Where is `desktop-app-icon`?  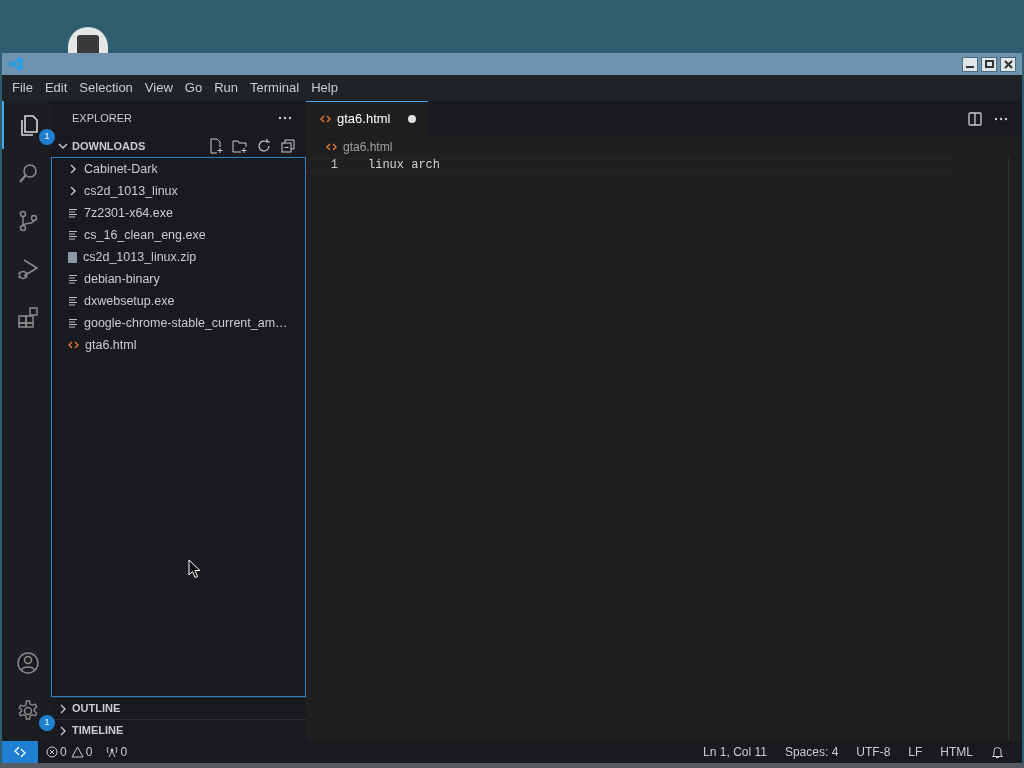 desktop-app-icon is located at coordinates (88, 40).